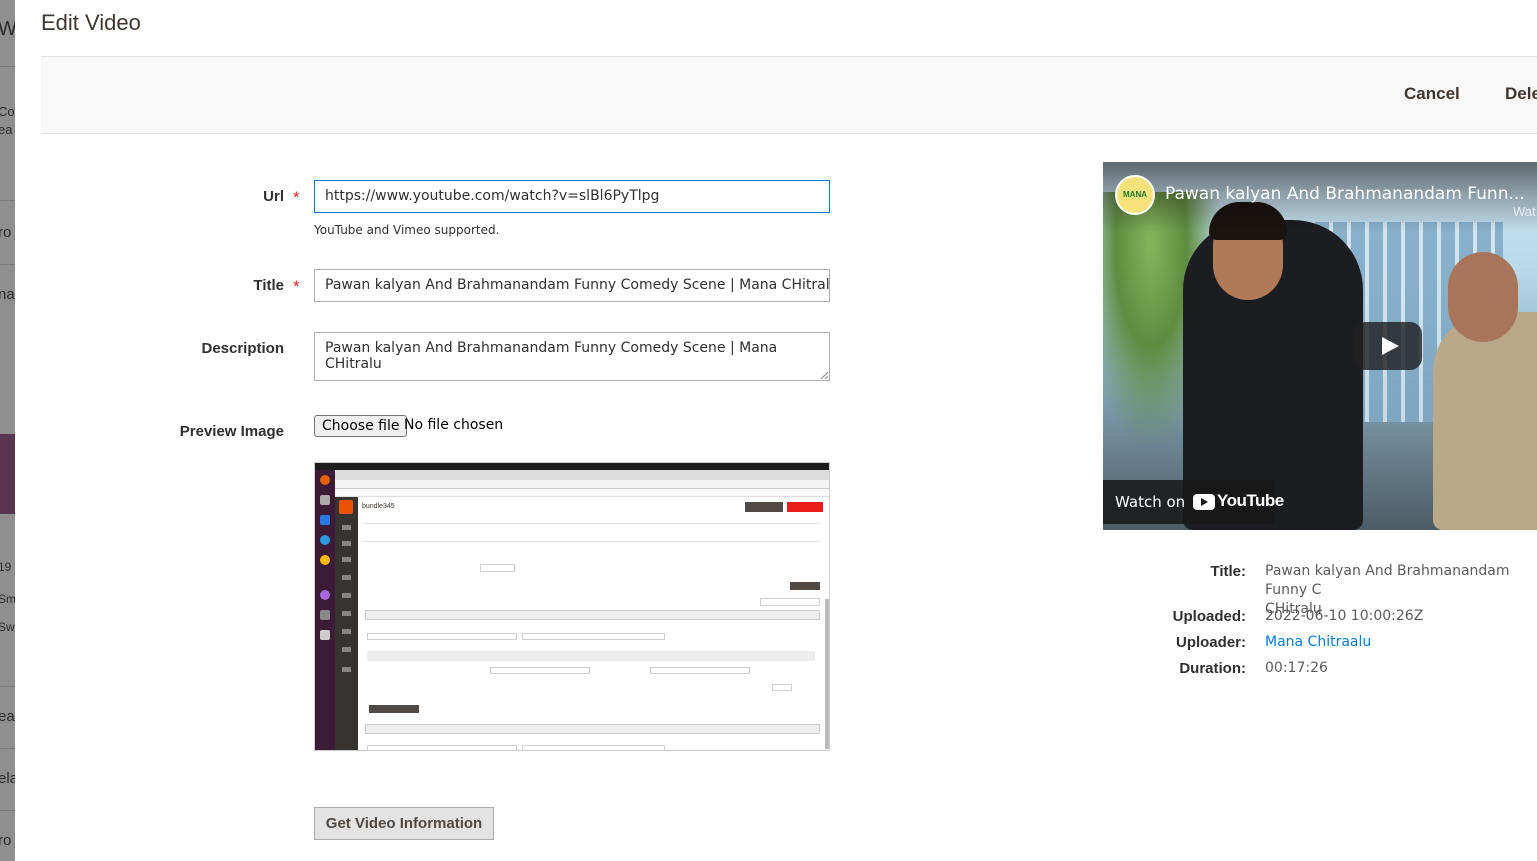 Image resolution: width=1537 pixels, height=861 pixels. I want to click on get-video-information-button: Get Video Information, so click(404, 823).